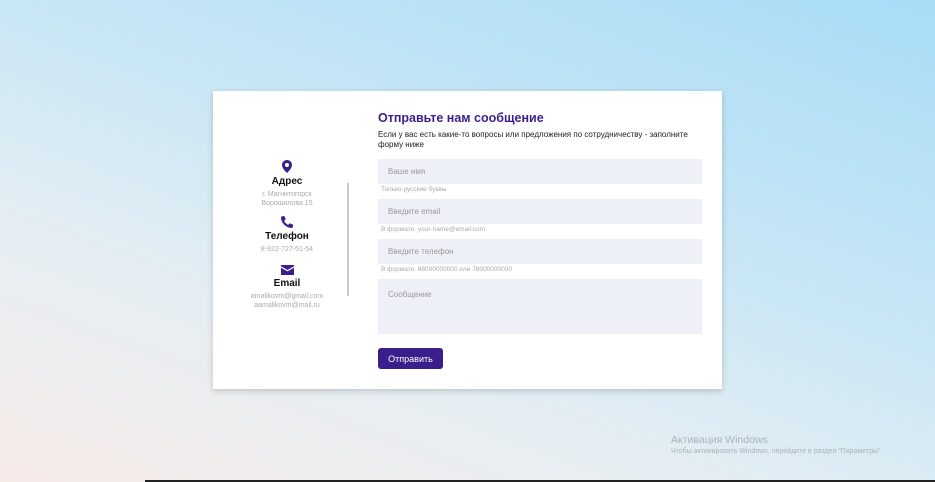  I want to click on address-line-1: г. Магнитогорск, so click(287, 194).